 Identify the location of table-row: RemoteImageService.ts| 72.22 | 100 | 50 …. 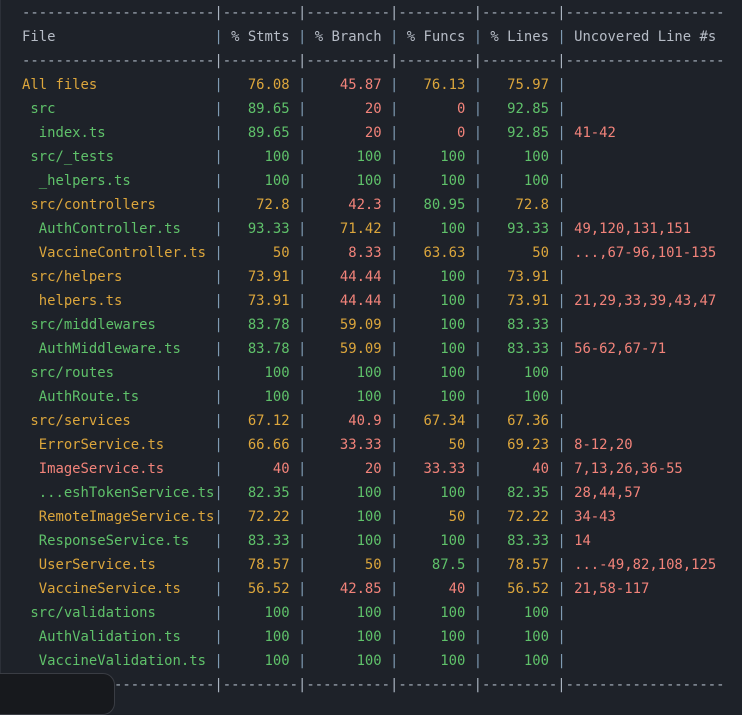
(319, 517).